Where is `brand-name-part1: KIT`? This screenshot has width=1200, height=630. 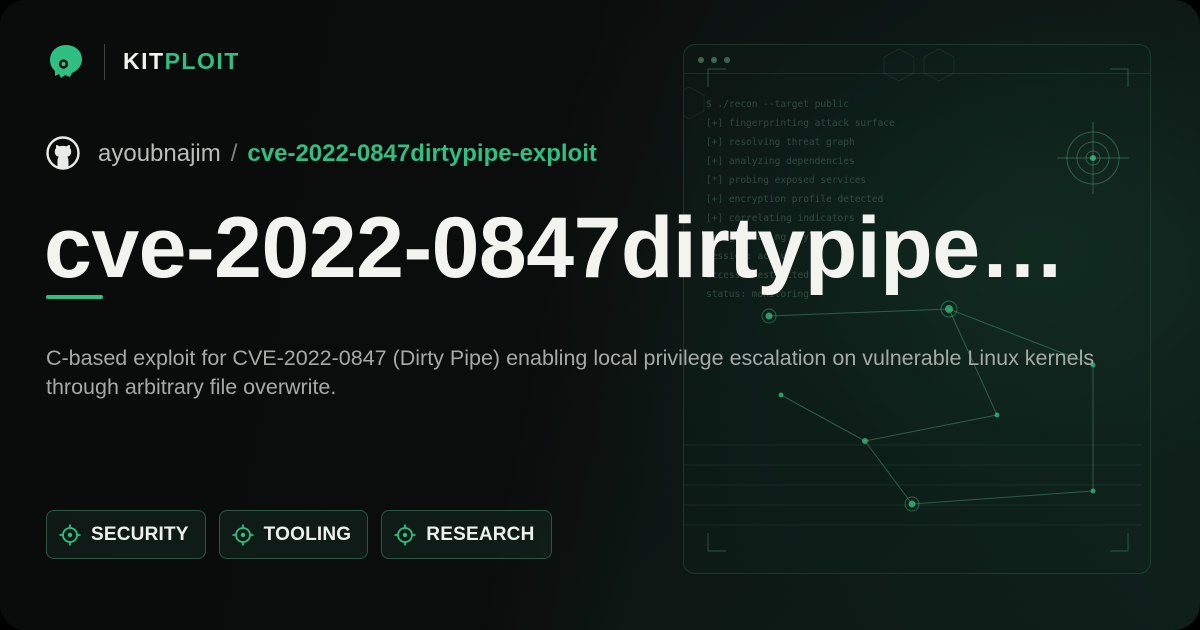
brand-name-part1: KIT is located at coordinates (144, 61).